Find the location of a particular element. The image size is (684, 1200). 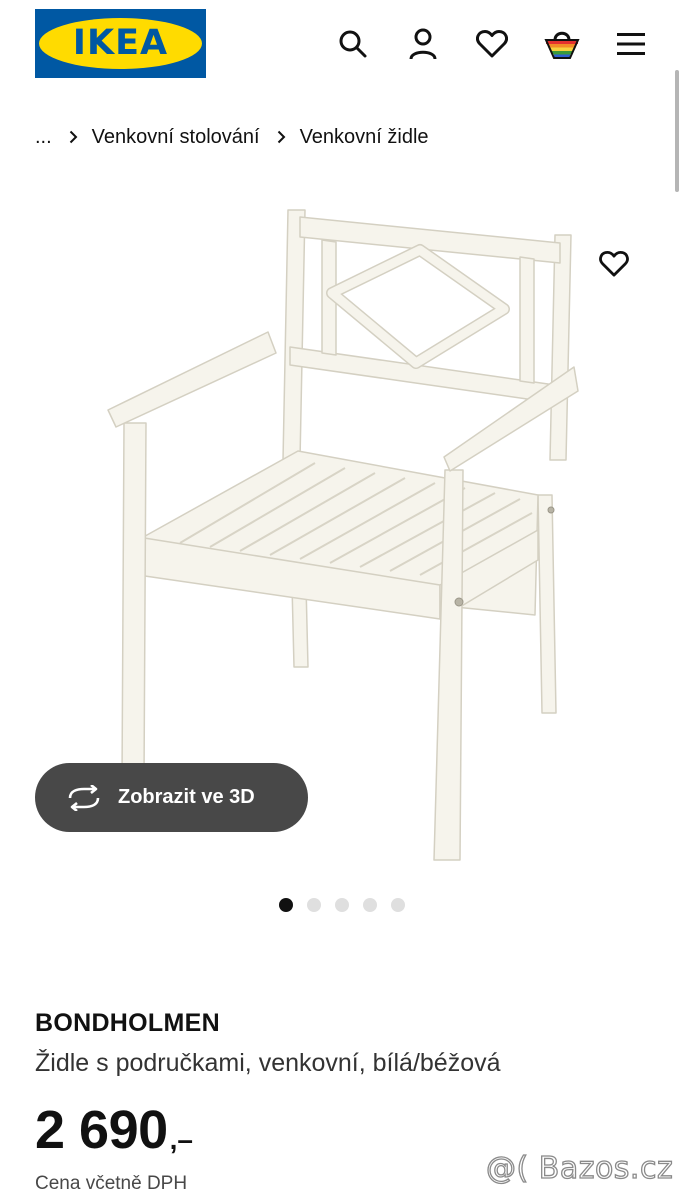

breadcrumb-item-outdoor-chairs: Venkovní židle is located at coordinates (364, 137).